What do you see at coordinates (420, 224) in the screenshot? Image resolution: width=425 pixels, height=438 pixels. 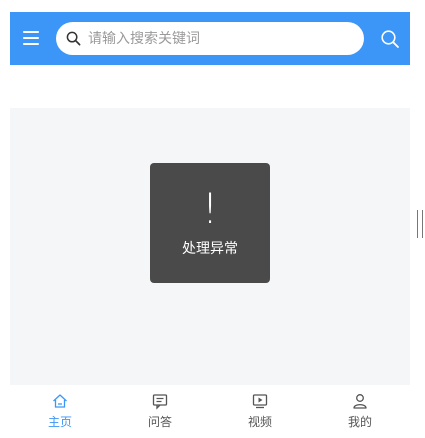 I see `resize-handle` at bounding box center [420, 224].